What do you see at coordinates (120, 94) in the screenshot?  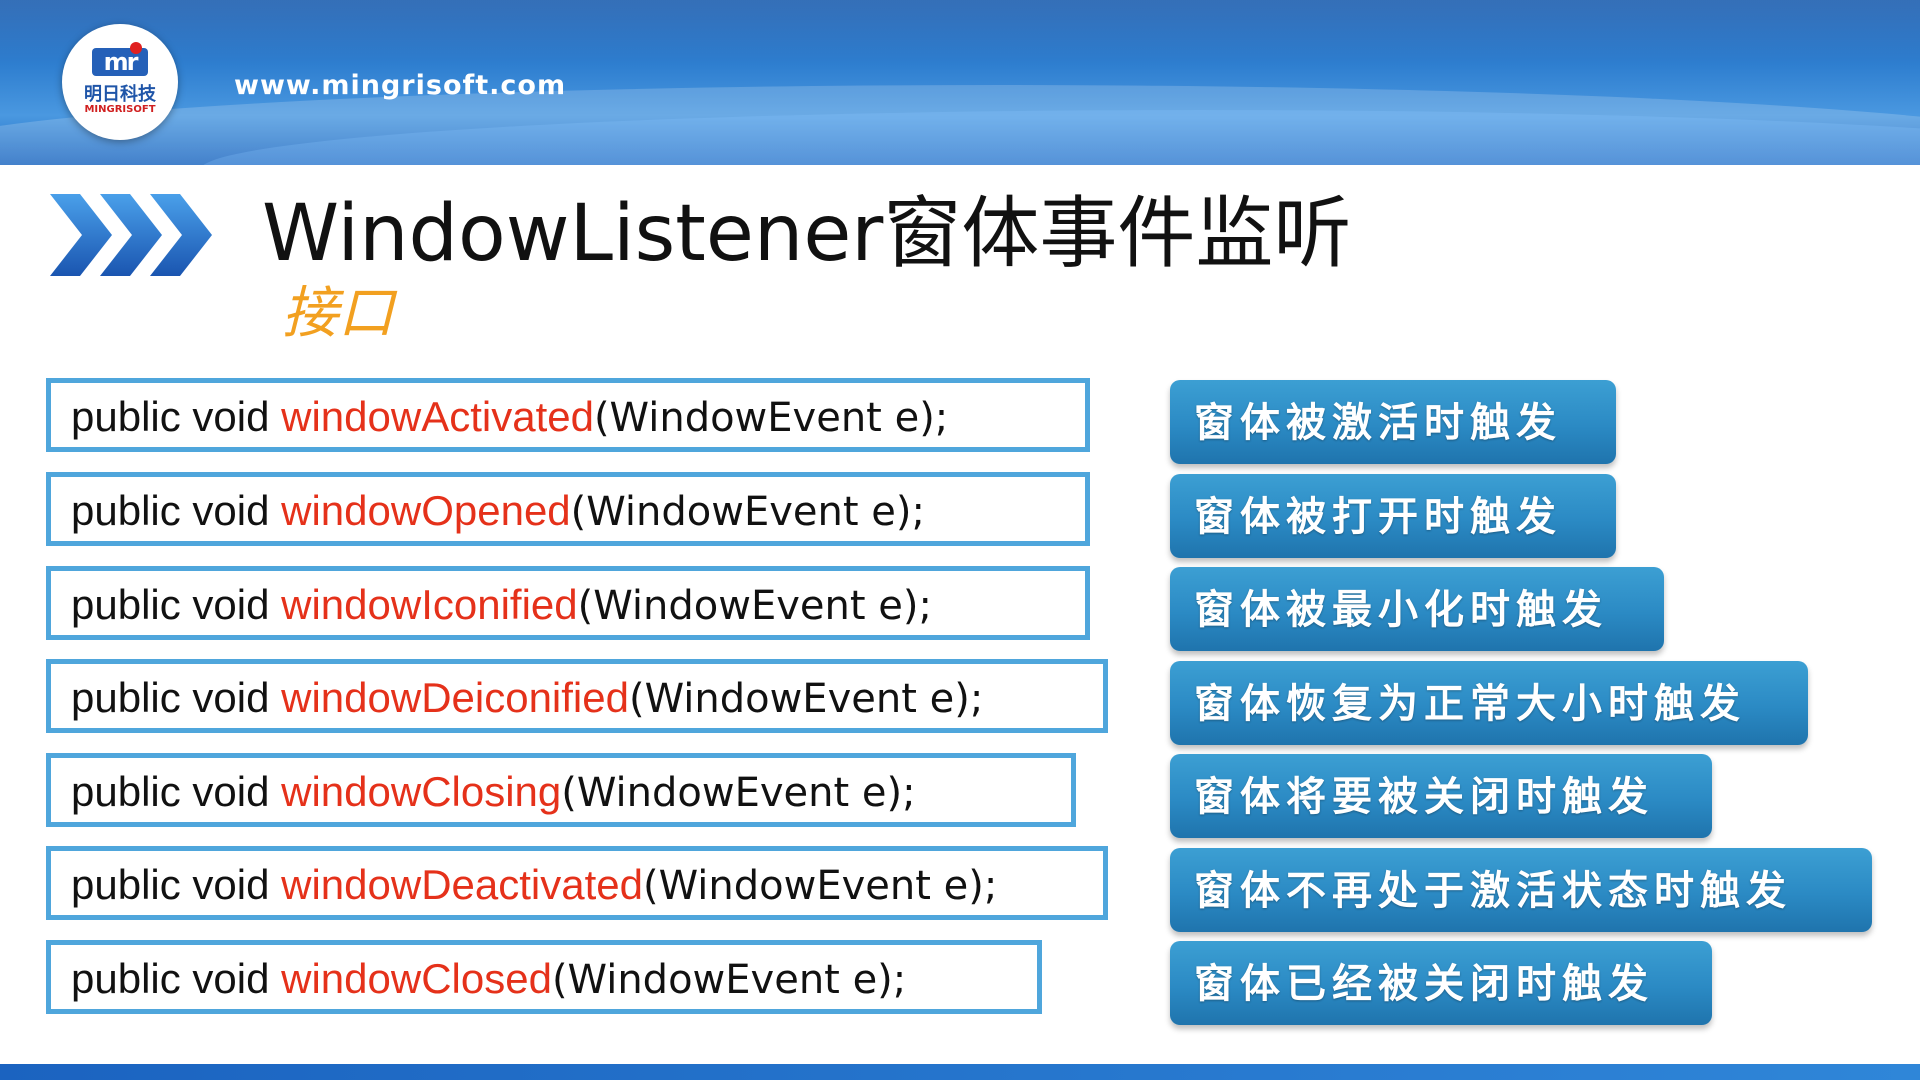 I see `logo-cn-name: 明日科技` at bounding box center [120, 94].